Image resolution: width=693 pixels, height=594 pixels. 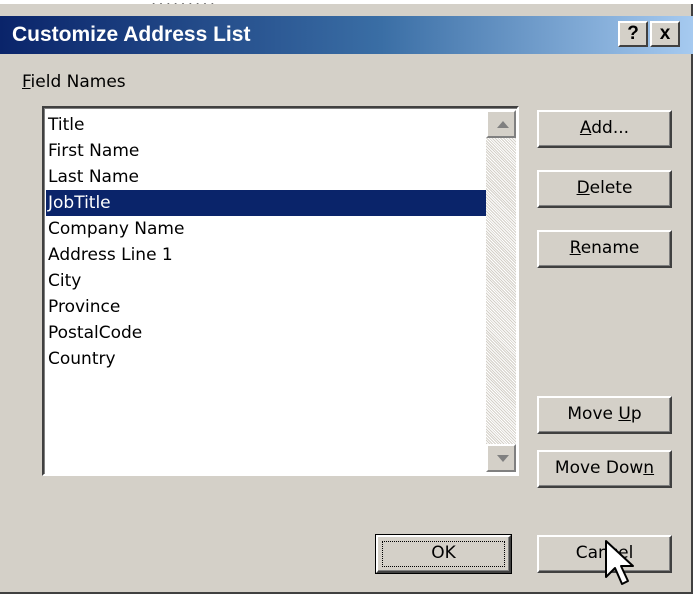 What do you see at coordinates (267, 333) in the screenshot?
I see `list-item: PostalCode` at bounding box center [267, 333].